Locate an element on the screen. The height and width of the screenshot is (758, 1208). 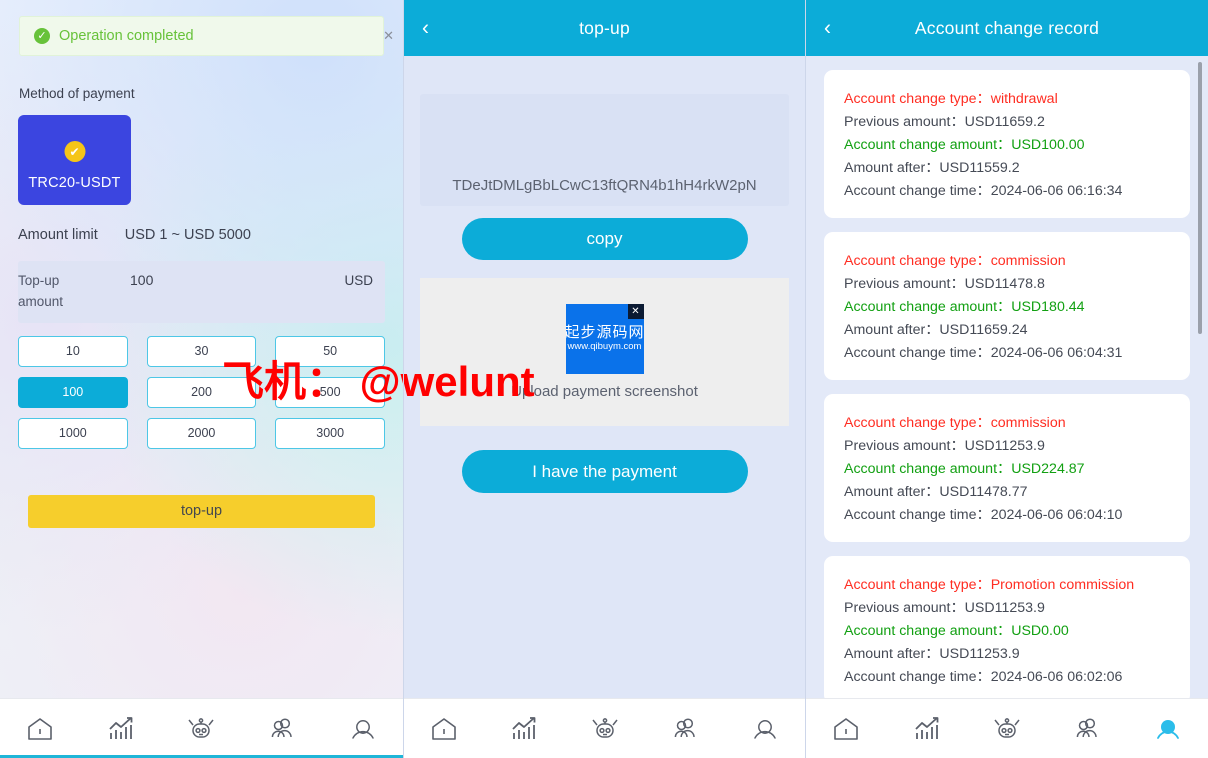
record-list-scrollbar is located at coordinates (1200, 198).